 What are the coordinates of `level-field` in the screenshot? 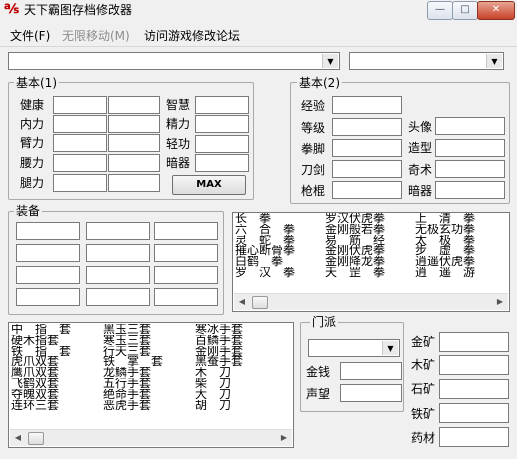 It's located at (367, 127).